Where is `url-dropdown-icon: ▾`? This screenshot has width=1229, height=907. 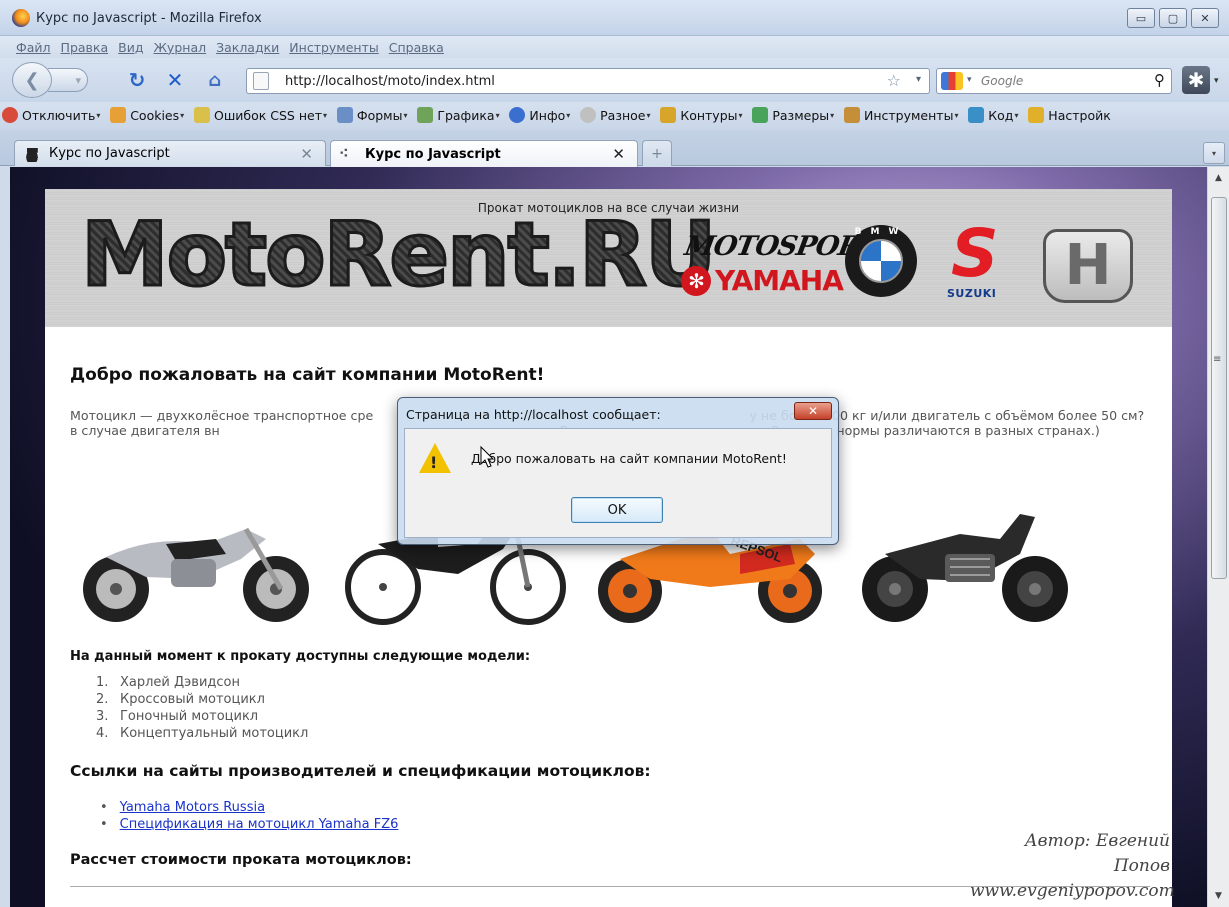
url-dropdown-icon: ▾ is located at coordinates (918, 79).